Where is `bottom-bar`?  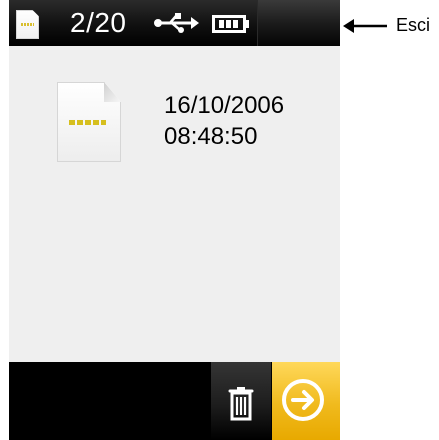
bottom-bar is located at coordinates (174, 401).